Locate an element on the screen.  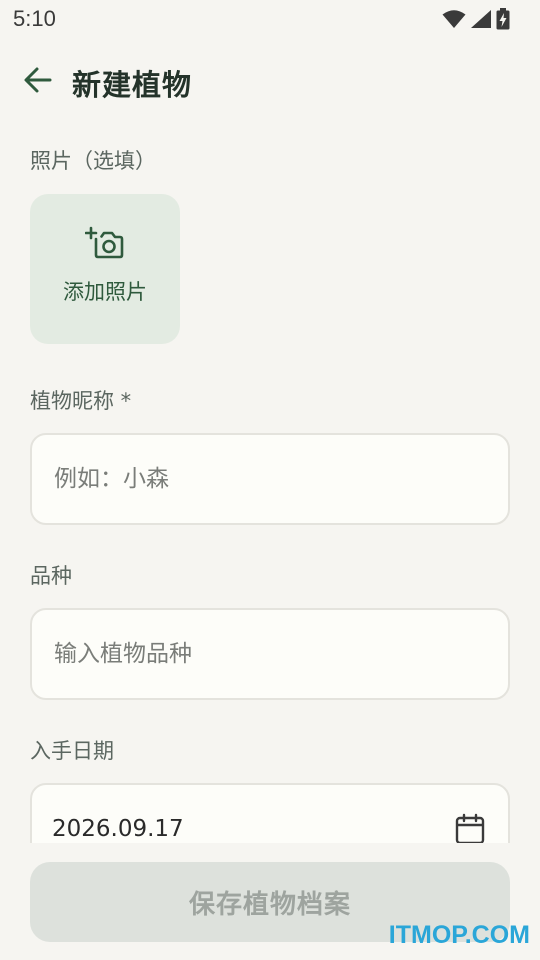
app-bar: 新建植物 is located at coordinates (270, 80).